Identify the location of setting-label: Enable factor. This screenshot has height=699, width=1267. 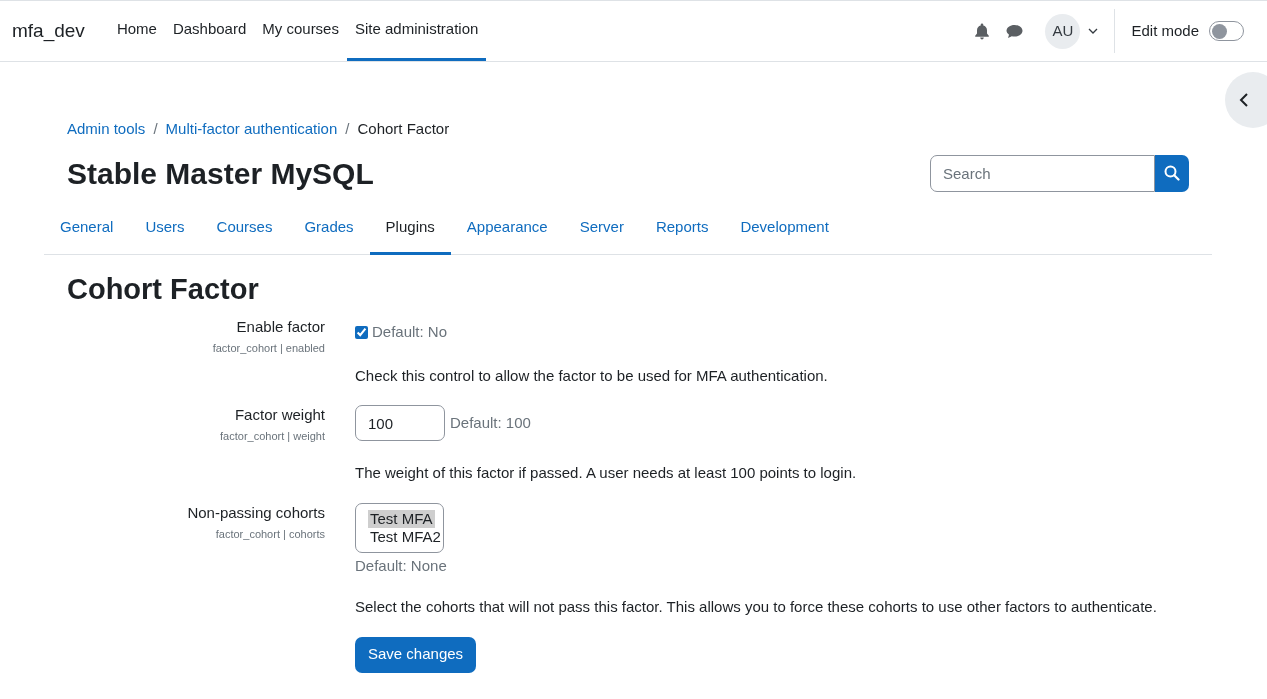
(280, 327).